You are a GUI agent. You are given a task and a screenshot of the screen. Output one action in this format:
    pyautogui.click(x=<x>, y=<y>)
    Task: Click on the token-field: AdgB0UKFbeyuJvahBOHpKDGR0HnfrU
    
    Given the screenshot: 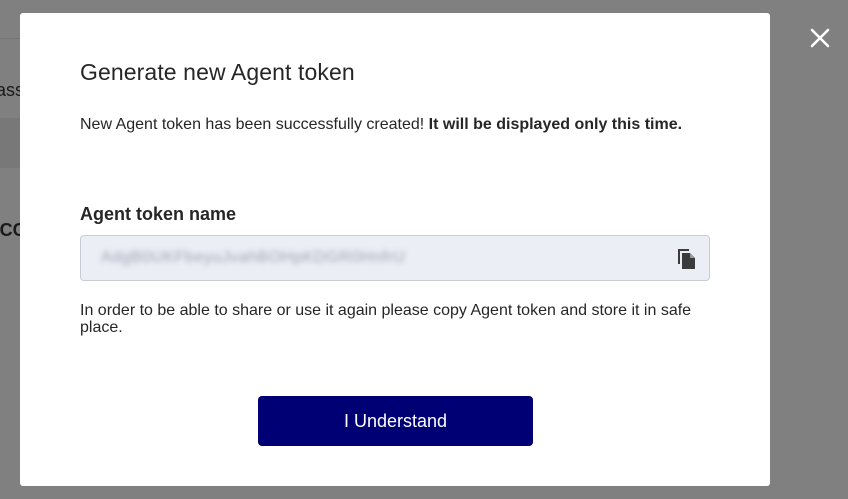 What is the action you would take?
    pyautogui.click(x=395, y=258)
    